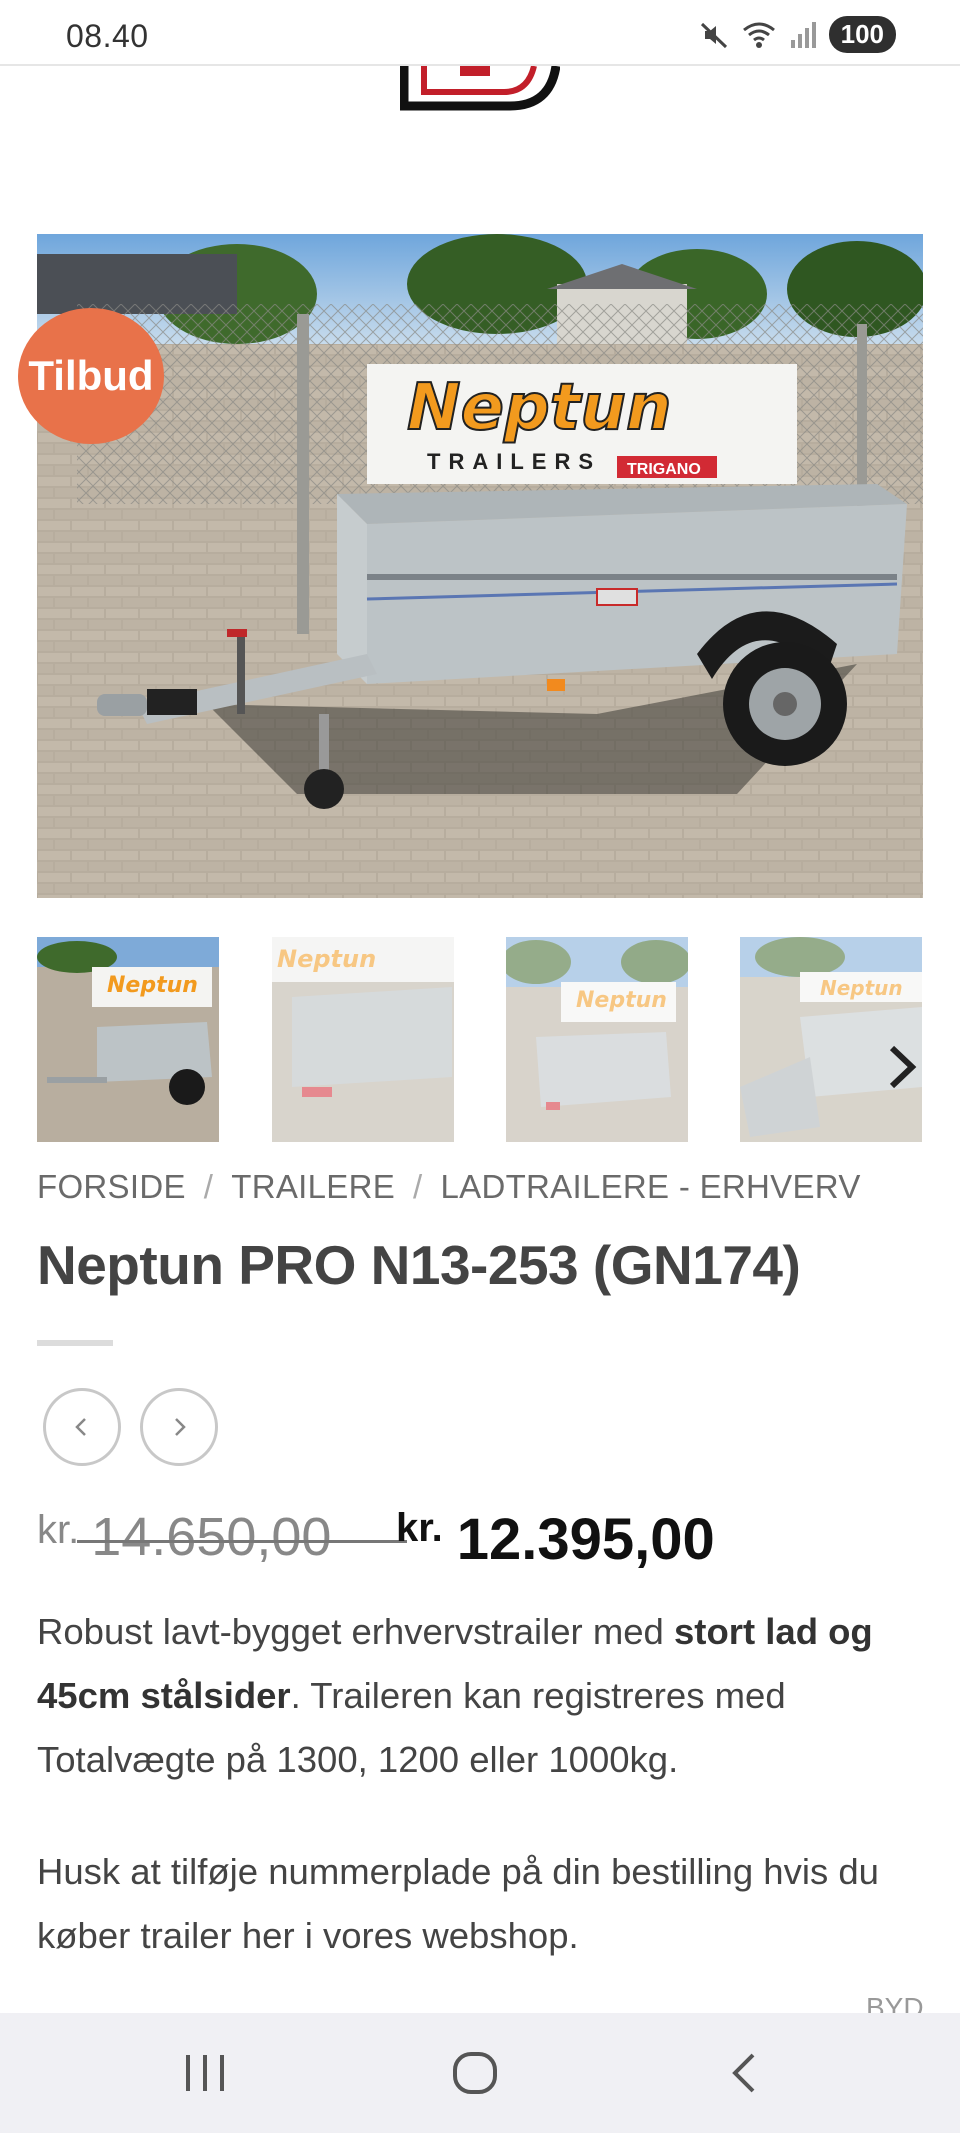 This screenshot has width=960, height=2133. I want to click on sale-price-currency: kr., so click(419, 1528).